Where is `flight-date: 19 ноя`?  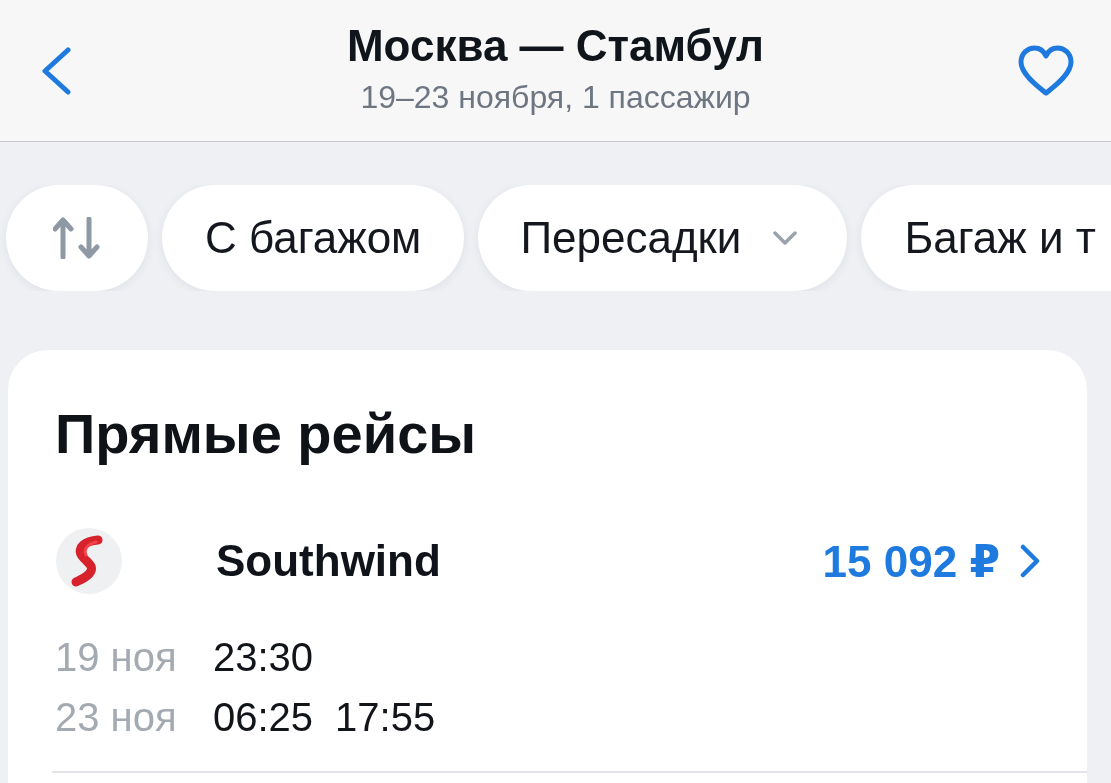 flight-date: 19 ноя is located at coordinates (116, 656).